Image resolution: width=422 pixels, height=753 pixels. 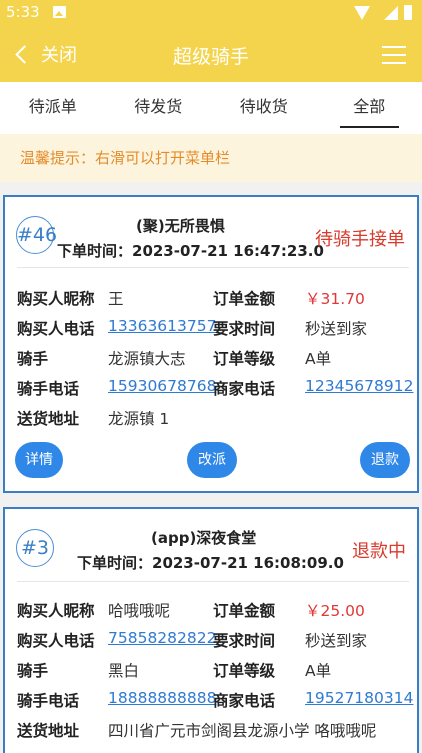 I want to click on rider-value: 龙源镇大志, so click(x=147, y=359).